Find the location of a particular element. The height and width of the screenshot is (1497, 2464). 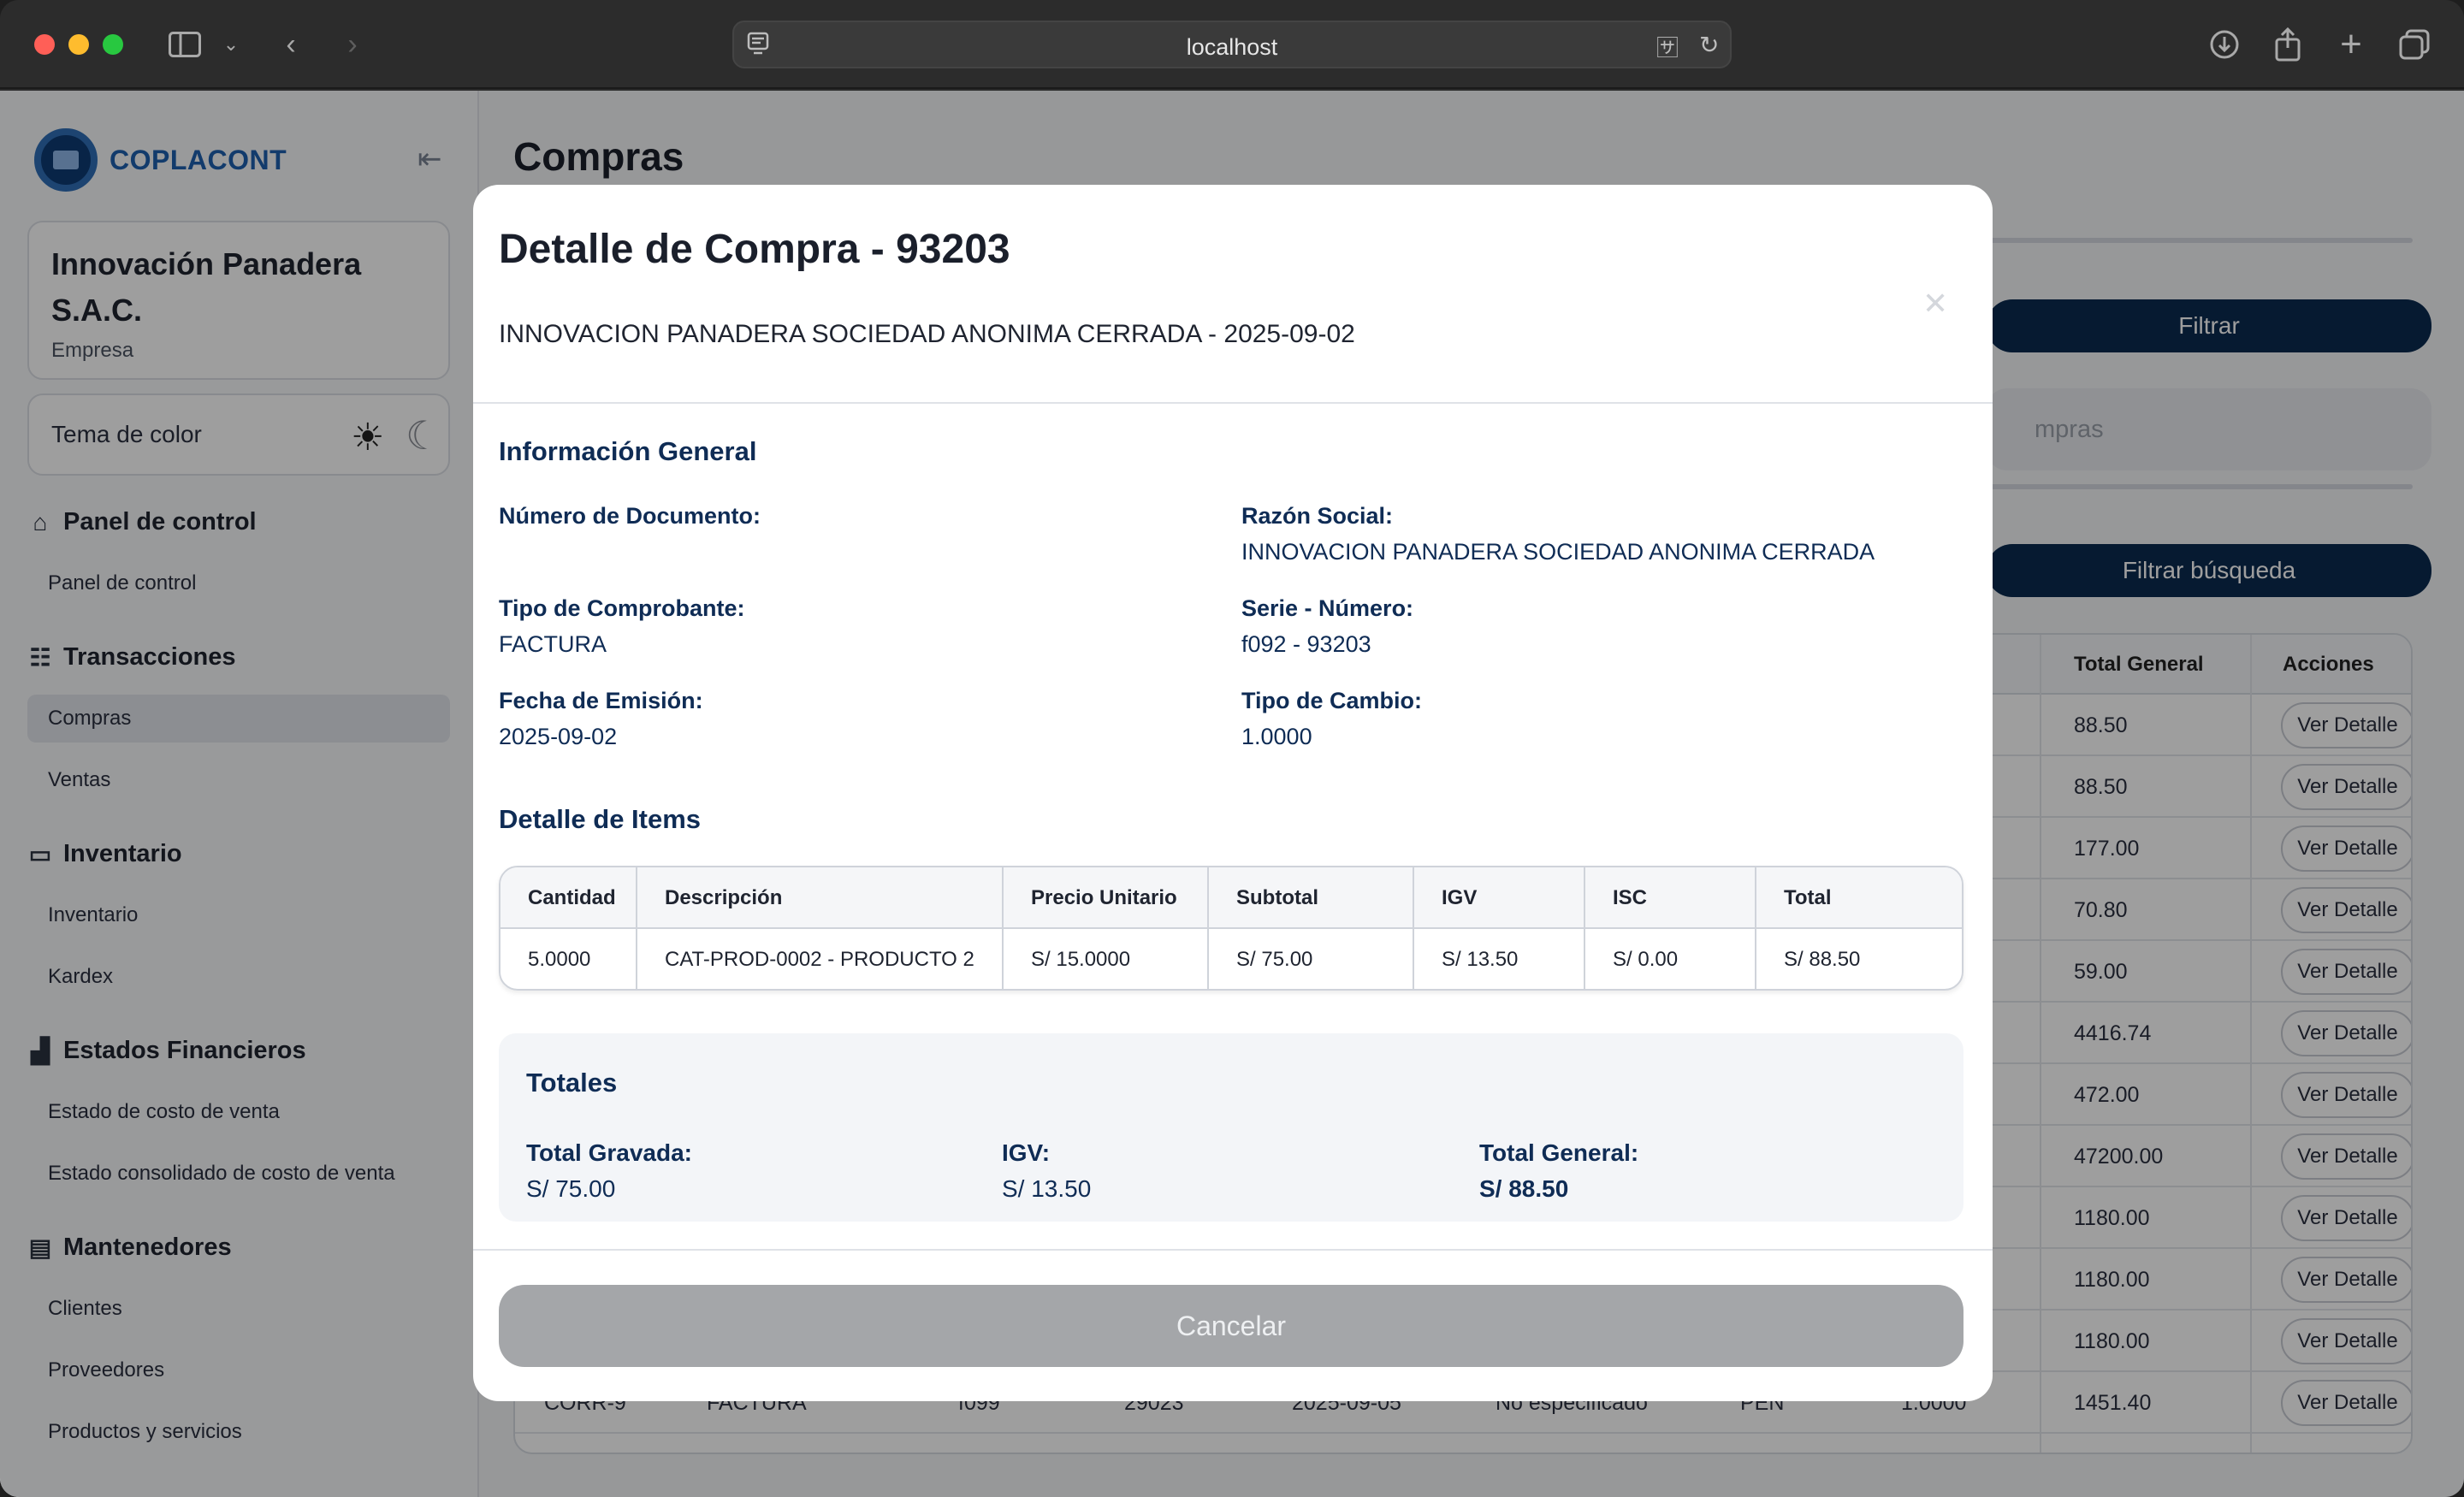

tab-overview-icon is located at coordinates (2414, 44).